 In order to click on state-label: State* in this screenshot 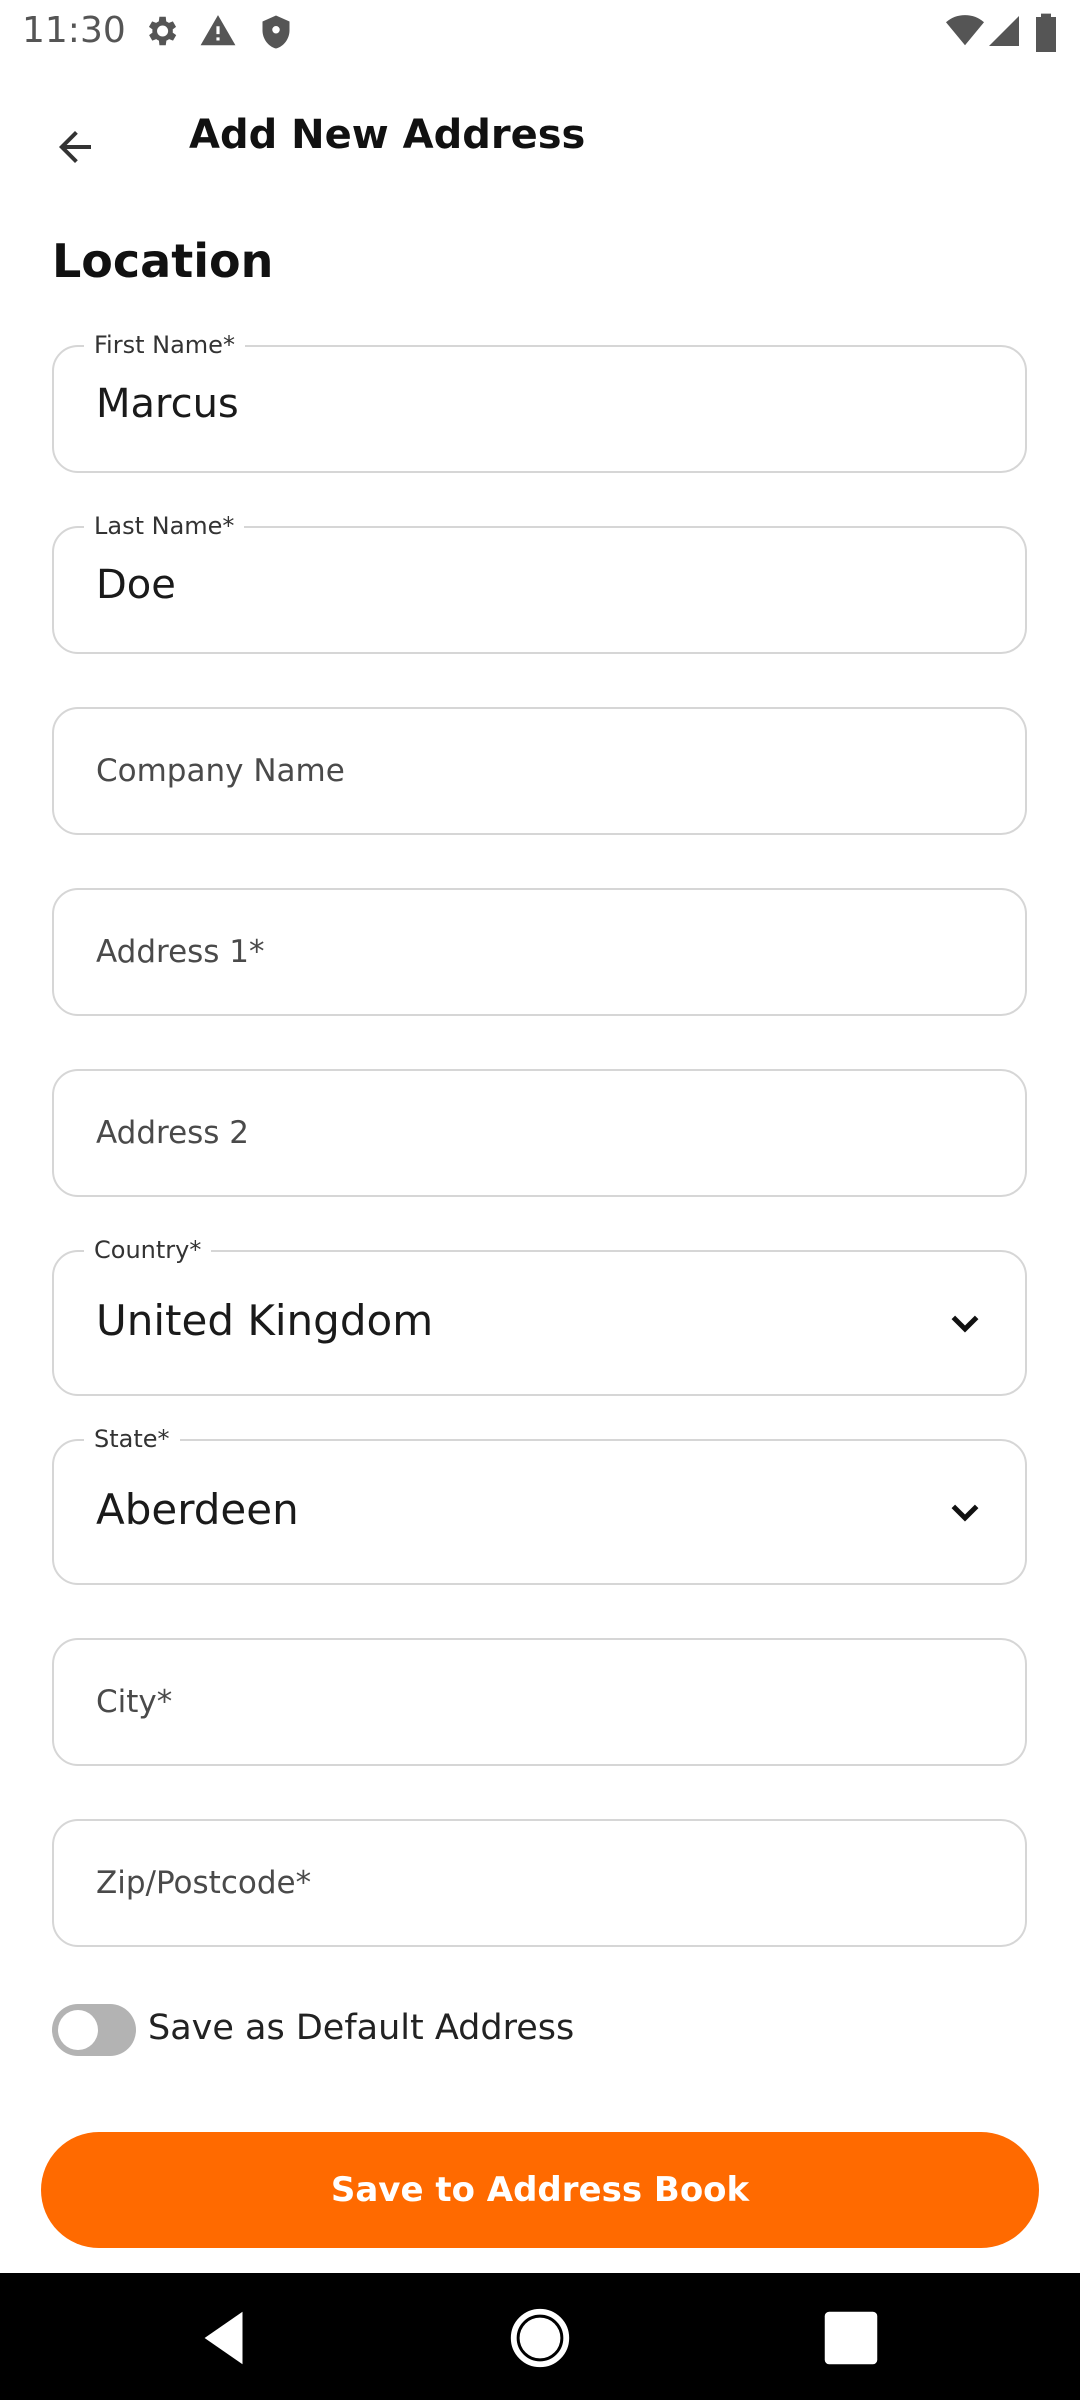, I will do `click(132, 1439)`.